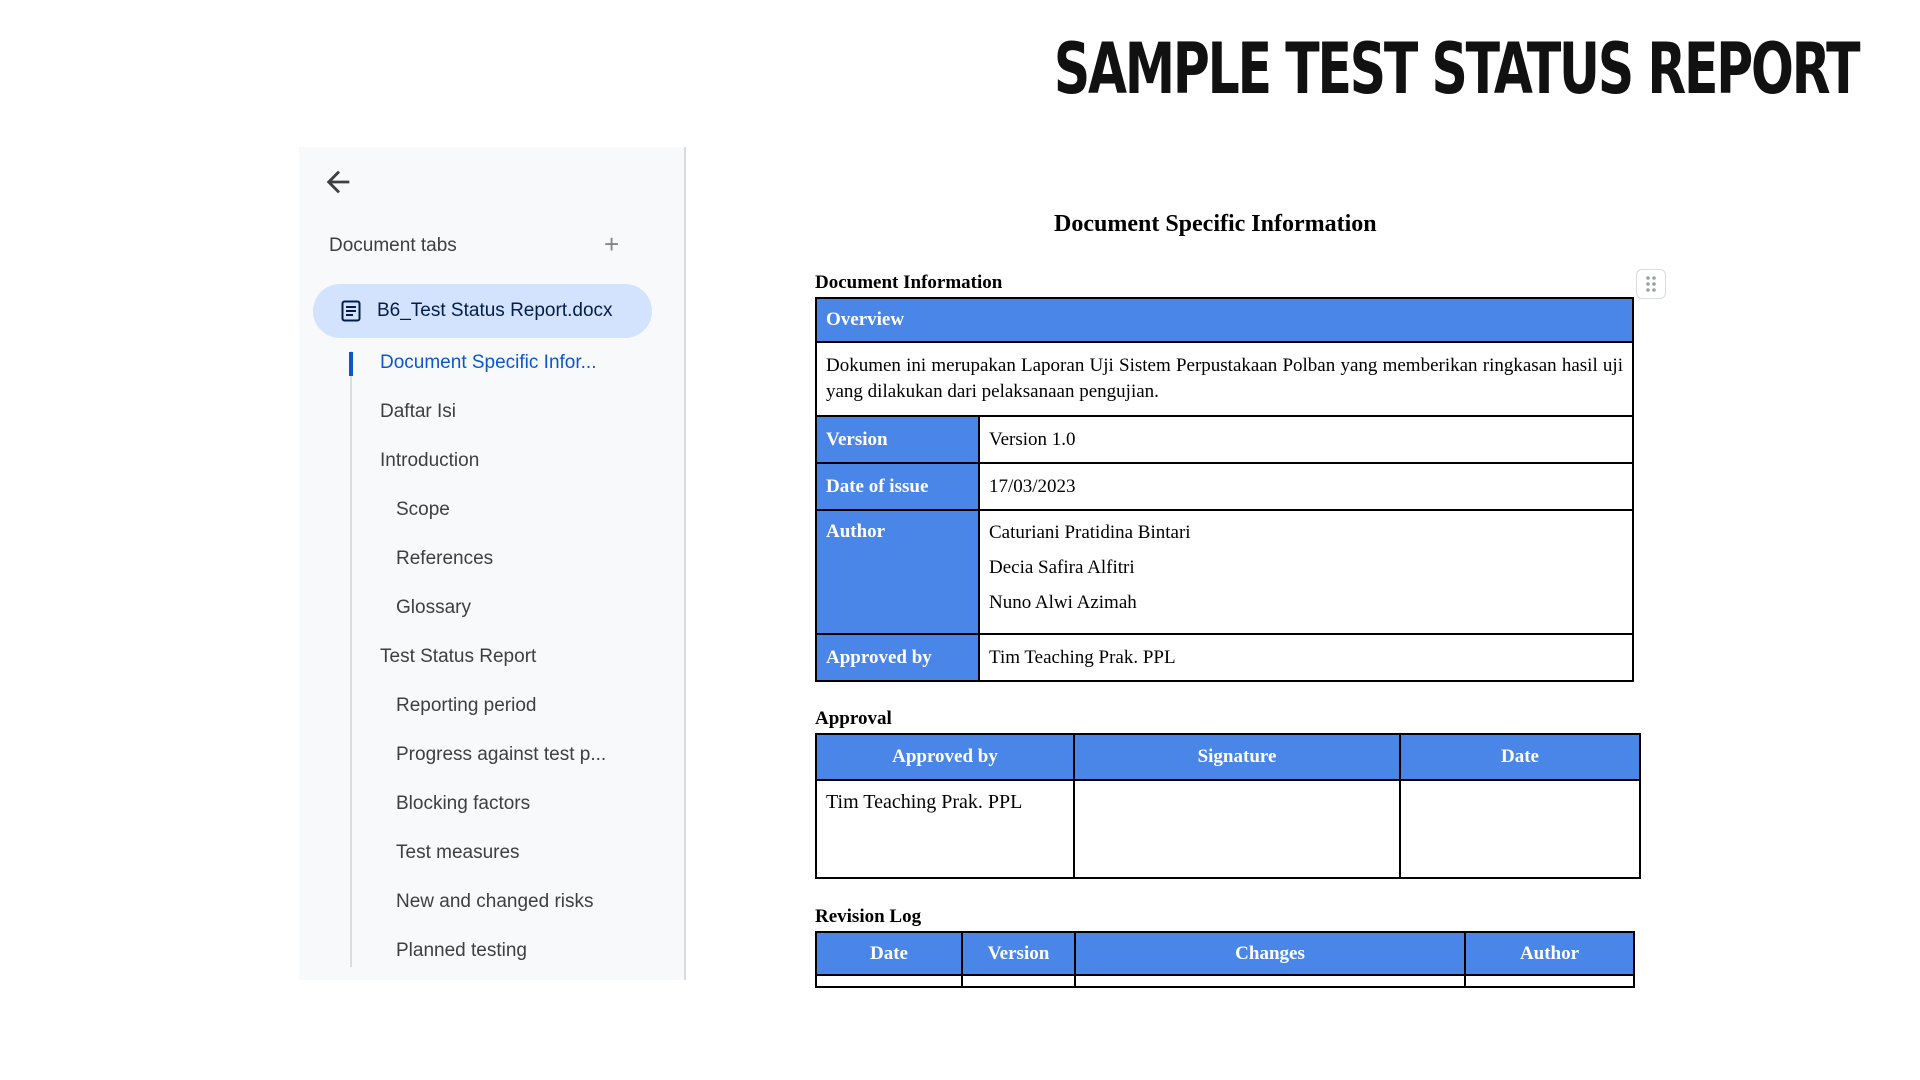  I want to click on document-information-label: Document Information, so click(909, 282).